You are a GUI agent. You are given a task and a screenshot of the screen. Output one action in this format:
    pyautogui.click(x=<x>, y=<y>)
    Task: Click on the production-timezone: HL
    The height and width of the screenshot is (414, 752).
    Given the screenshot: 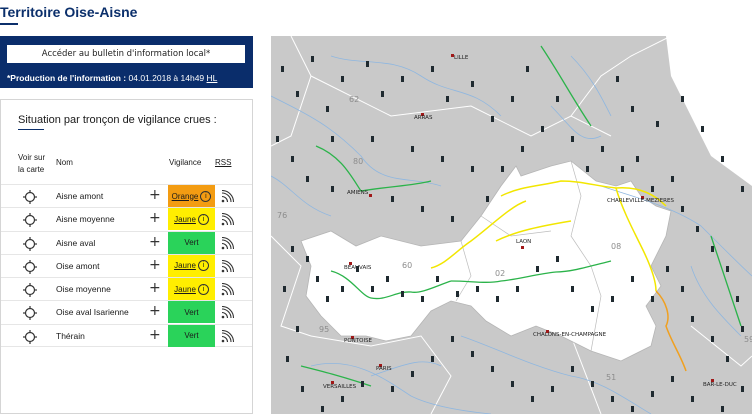 What is the action you would take?
    pyautogui.click(x=212, y=78)
    